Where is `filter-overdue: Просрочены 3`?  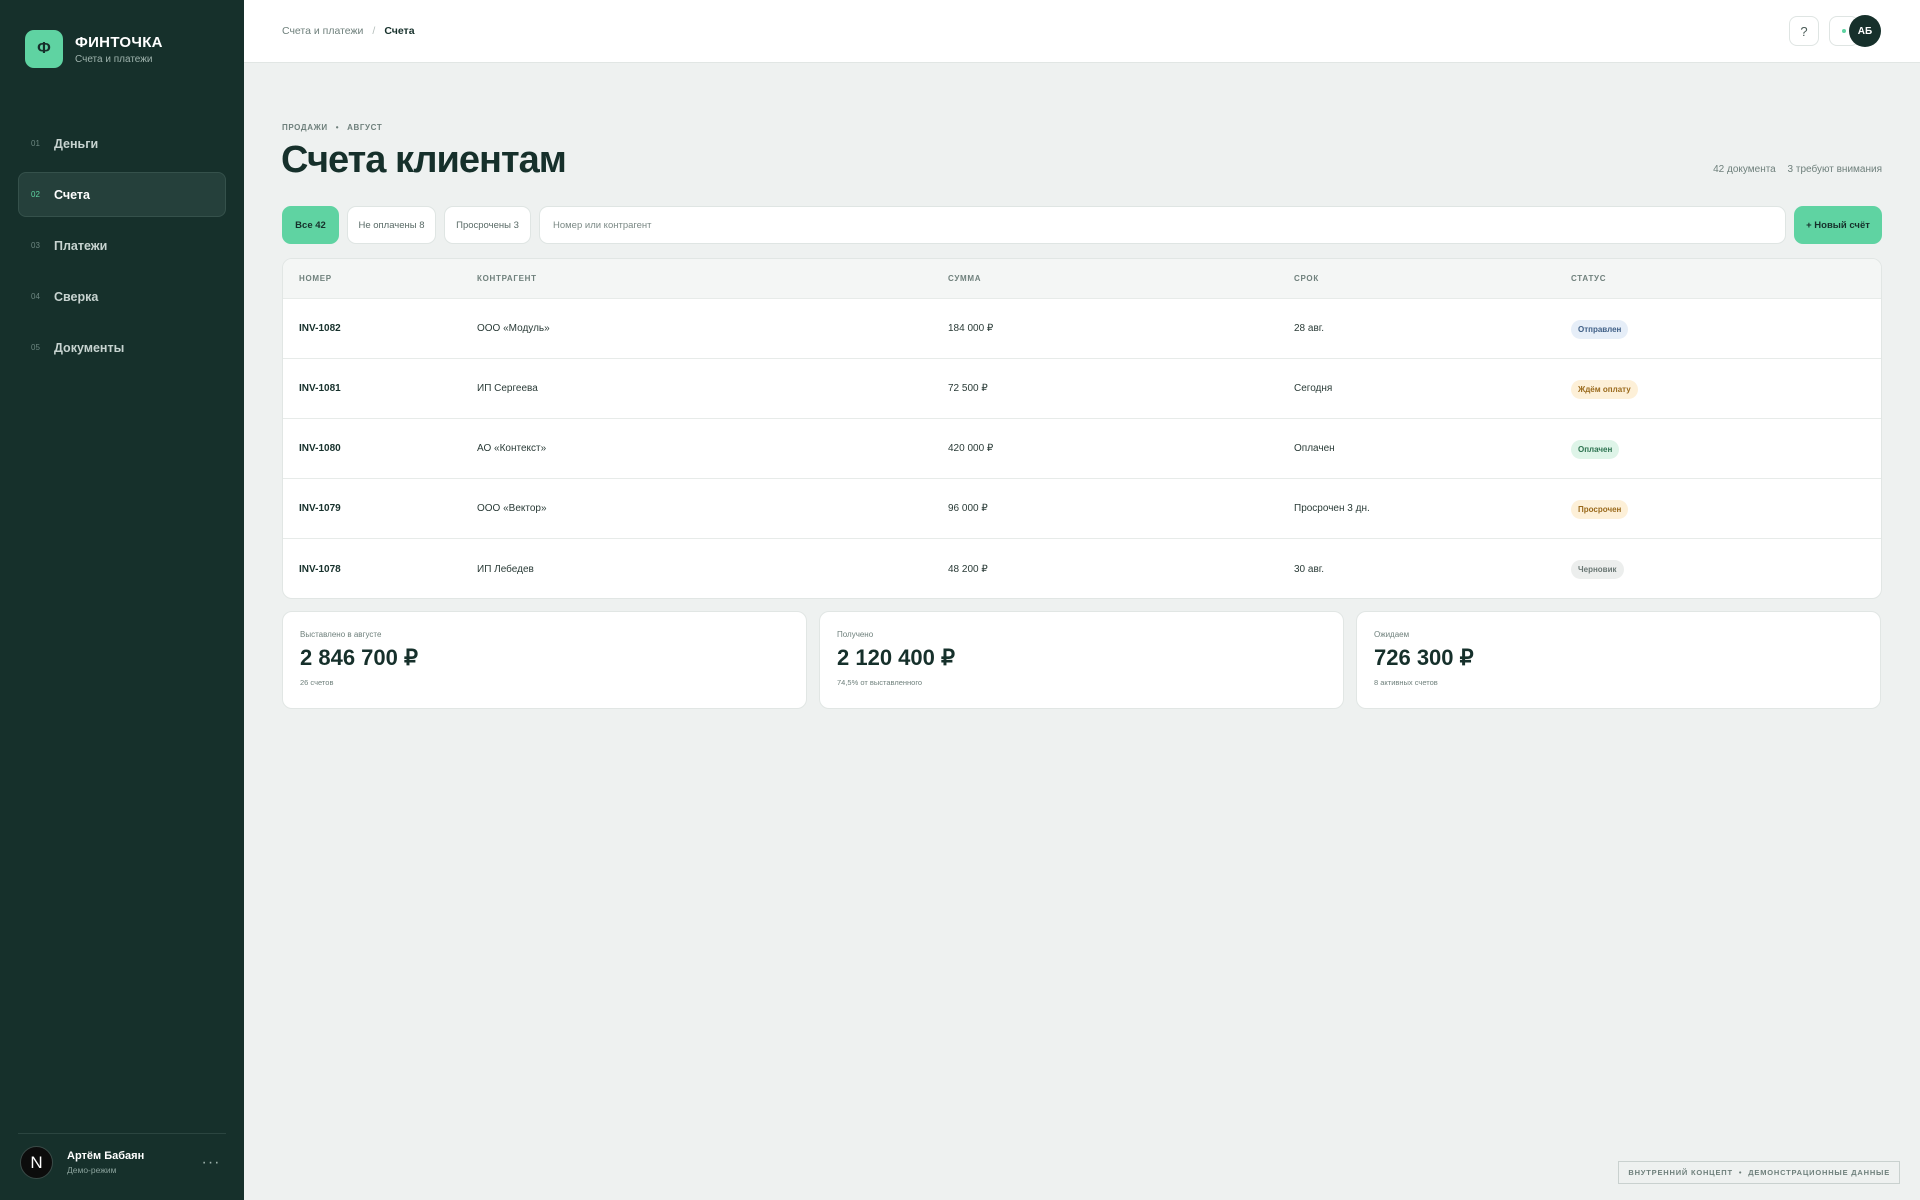
filter-overdue: Просрочены 3 is located at coordinates (487, 225).